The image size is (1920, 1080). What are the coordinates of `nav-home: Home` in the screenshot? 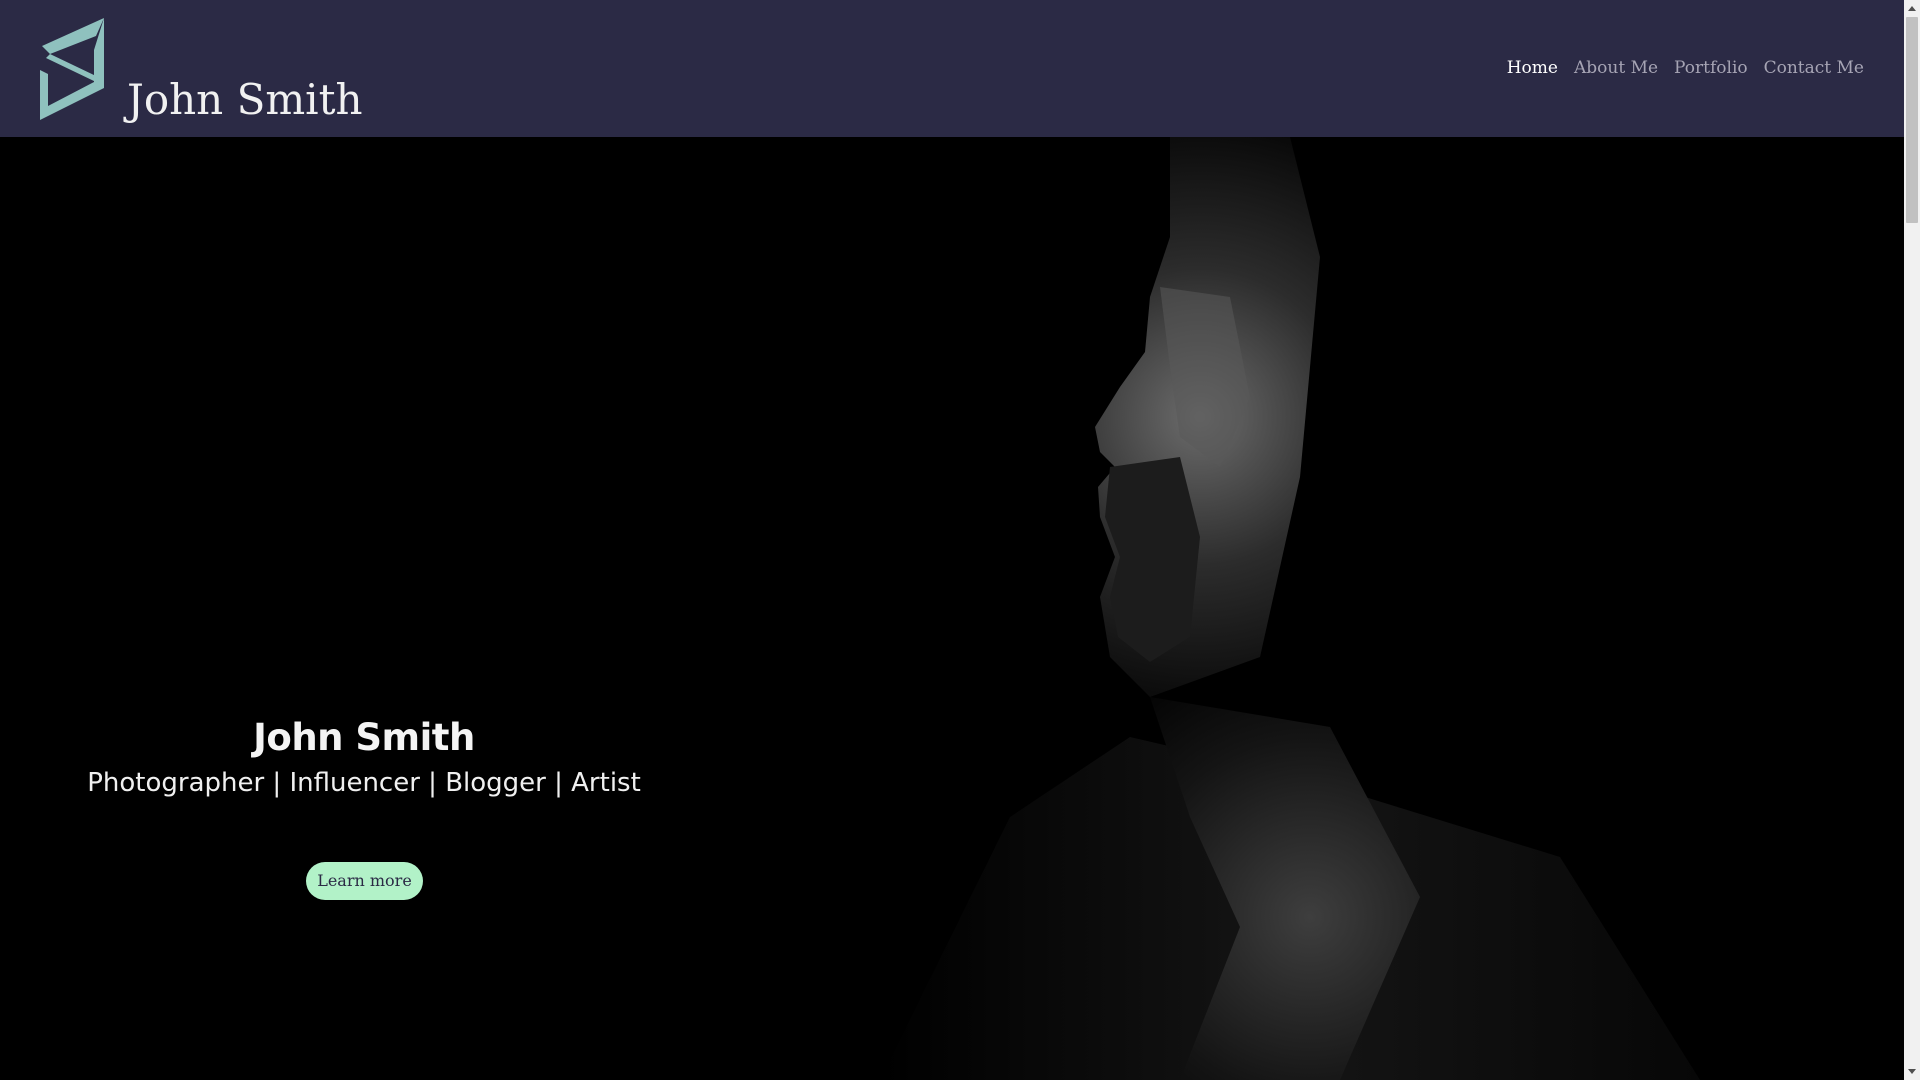 It's located at (1532, 68).